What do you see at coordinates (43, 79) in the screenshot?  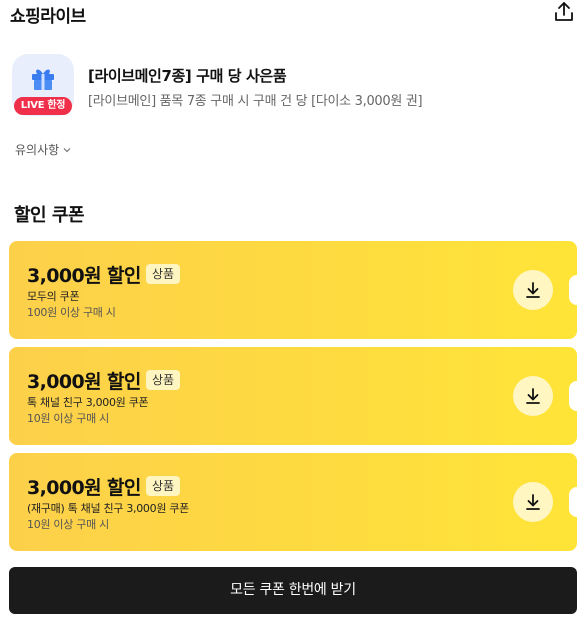 I see `gift-icon` at bounding box center [43, 79].